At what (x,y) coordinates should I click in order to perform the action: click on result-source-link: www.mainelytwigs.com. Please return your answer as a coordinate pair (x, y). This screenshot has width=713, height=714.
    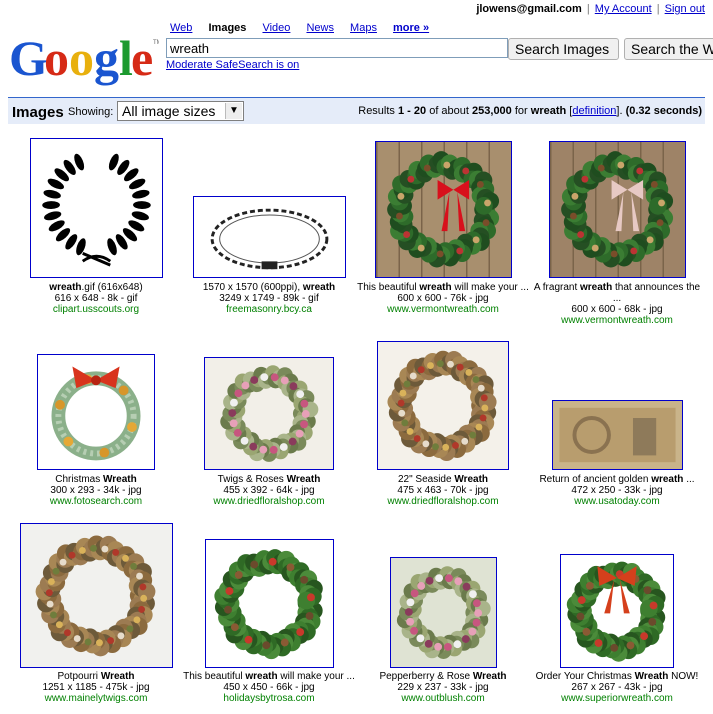
    Looking at the image, I should click on (96, 698).